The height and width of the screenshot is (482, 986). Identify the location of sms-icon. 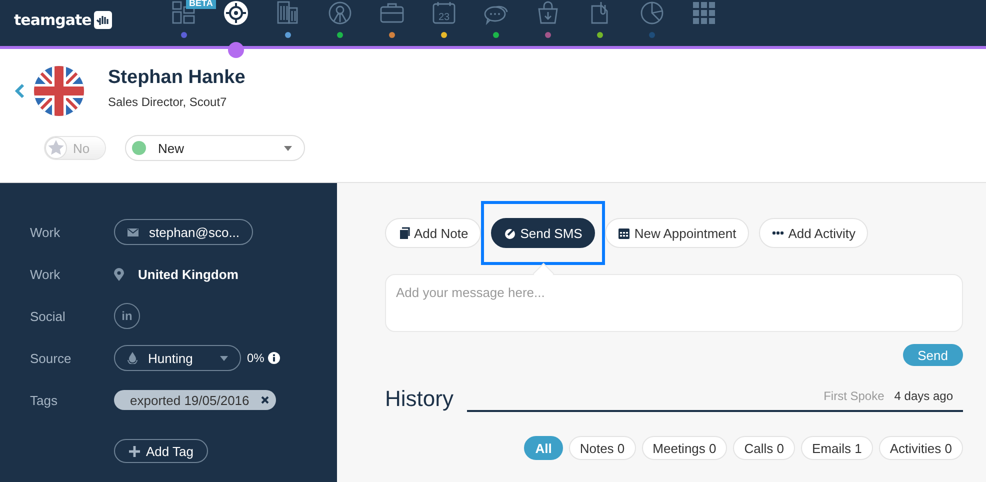
(510, 233).